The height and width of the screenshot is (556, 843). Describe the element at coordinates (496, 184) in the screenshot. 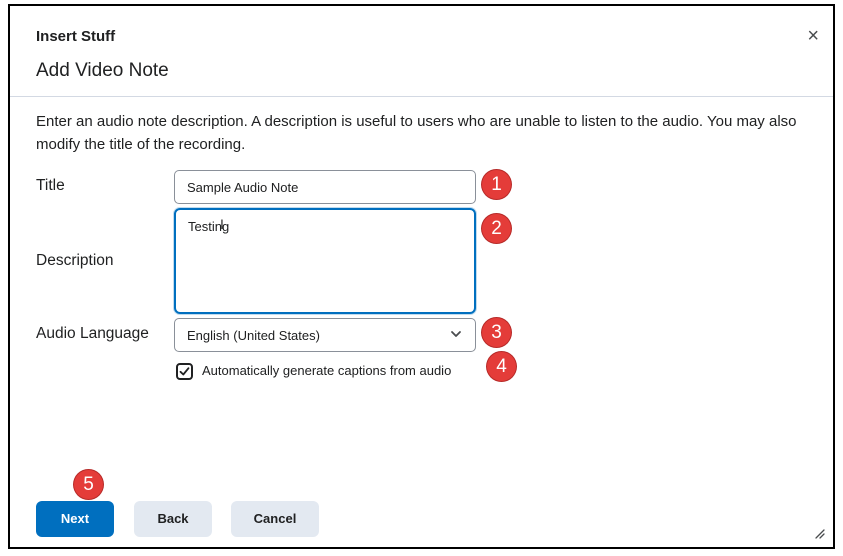

I see `callout-badge-1: 1` at that location.